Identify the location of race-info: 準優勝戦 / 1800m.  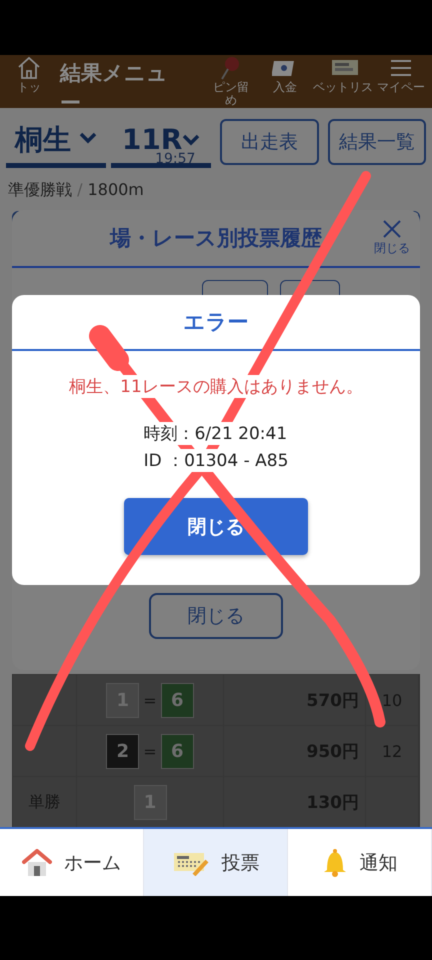
(76, 190).